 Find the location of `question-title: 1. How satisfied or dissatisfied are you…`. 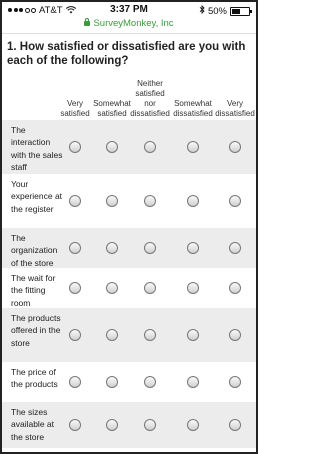

question-title: 1. How satisfied or dissatisfied are you… is located at coordinates (126, 54).